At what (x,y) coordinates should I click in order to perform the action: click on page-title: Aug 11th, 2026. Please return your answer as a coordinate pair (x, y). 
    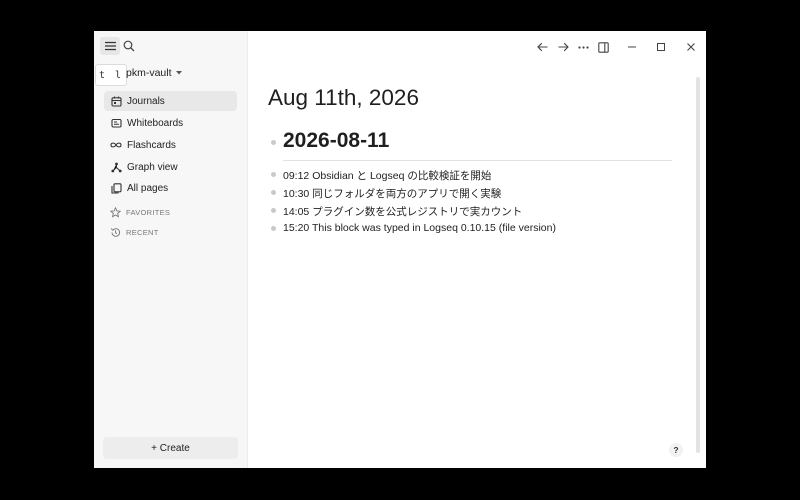
    Looking at the image, I should click on (343, 98).